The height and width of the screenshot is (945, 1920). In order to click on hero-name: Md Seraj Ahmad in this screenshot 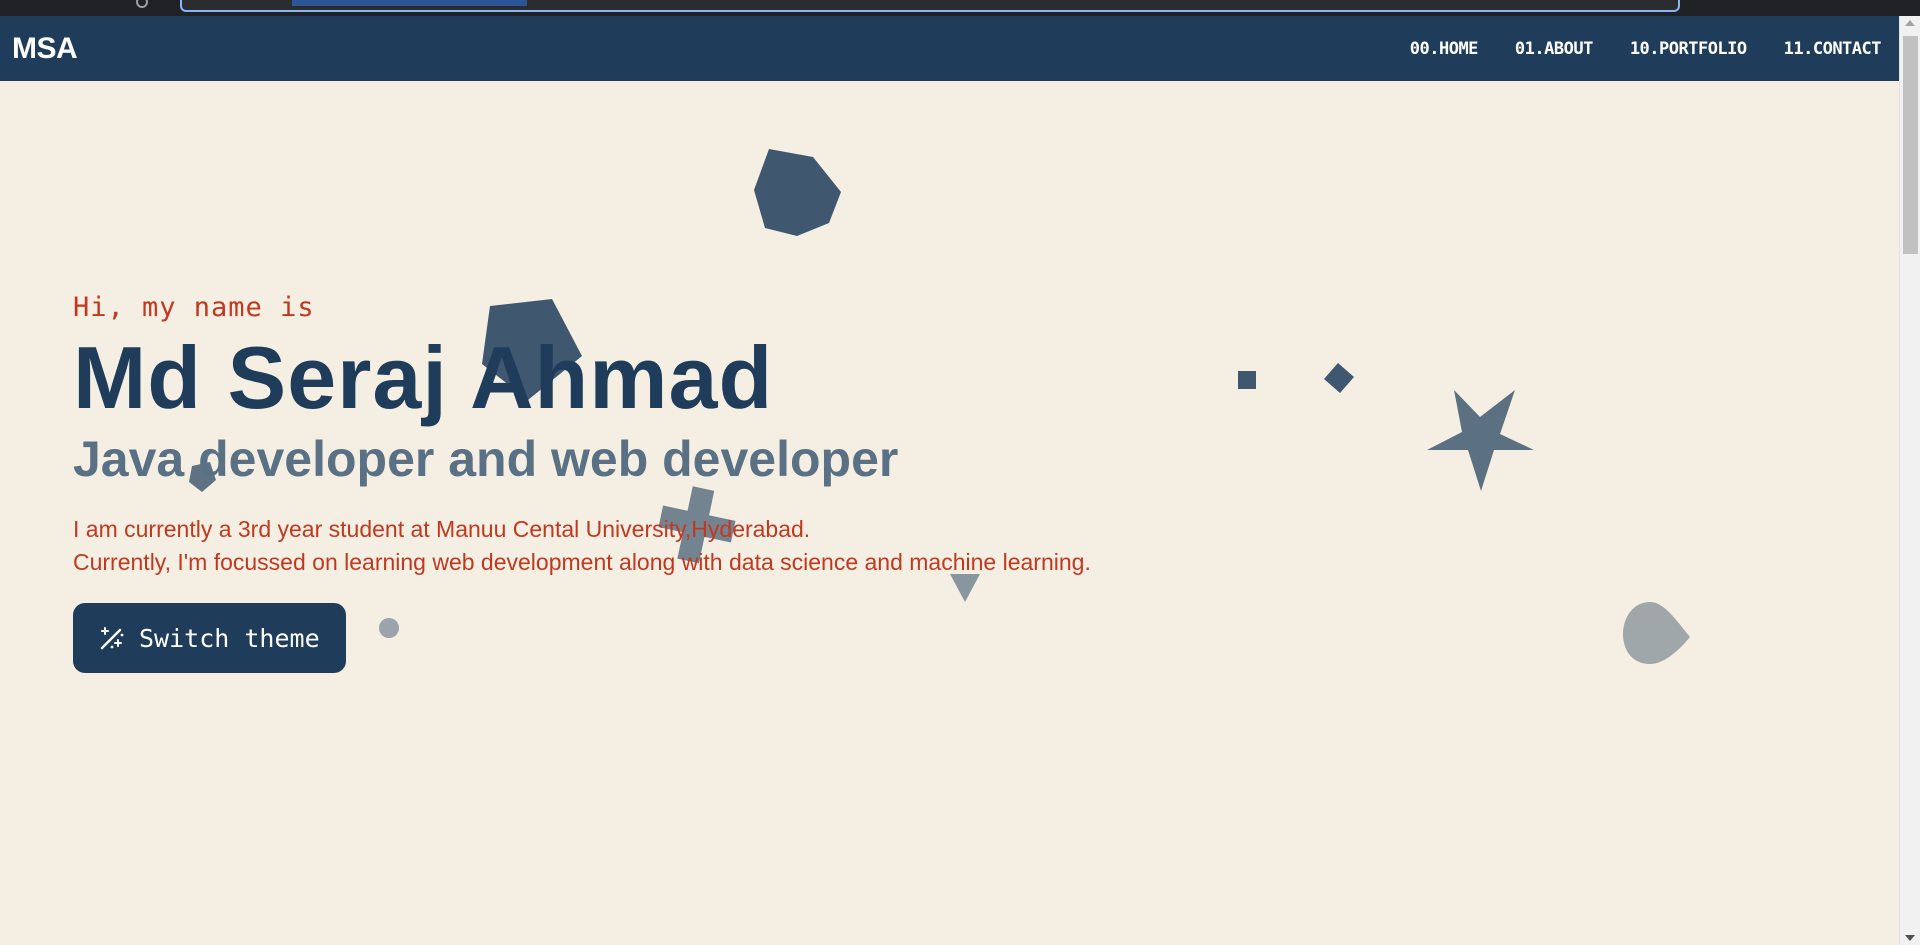, I will do `click(423, 377)`.